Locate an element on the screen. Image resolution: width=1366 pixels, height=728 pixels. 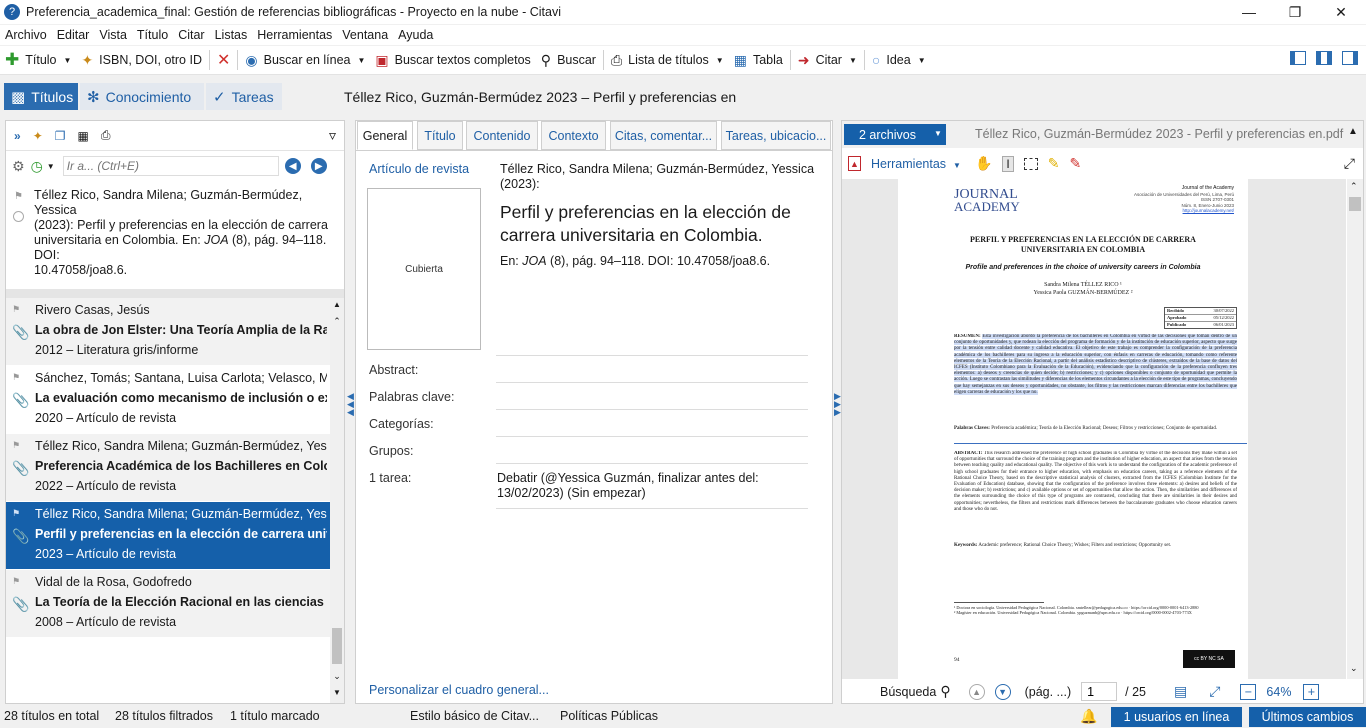
menu-ventana: Ventana is located at coordinates (365, 35).